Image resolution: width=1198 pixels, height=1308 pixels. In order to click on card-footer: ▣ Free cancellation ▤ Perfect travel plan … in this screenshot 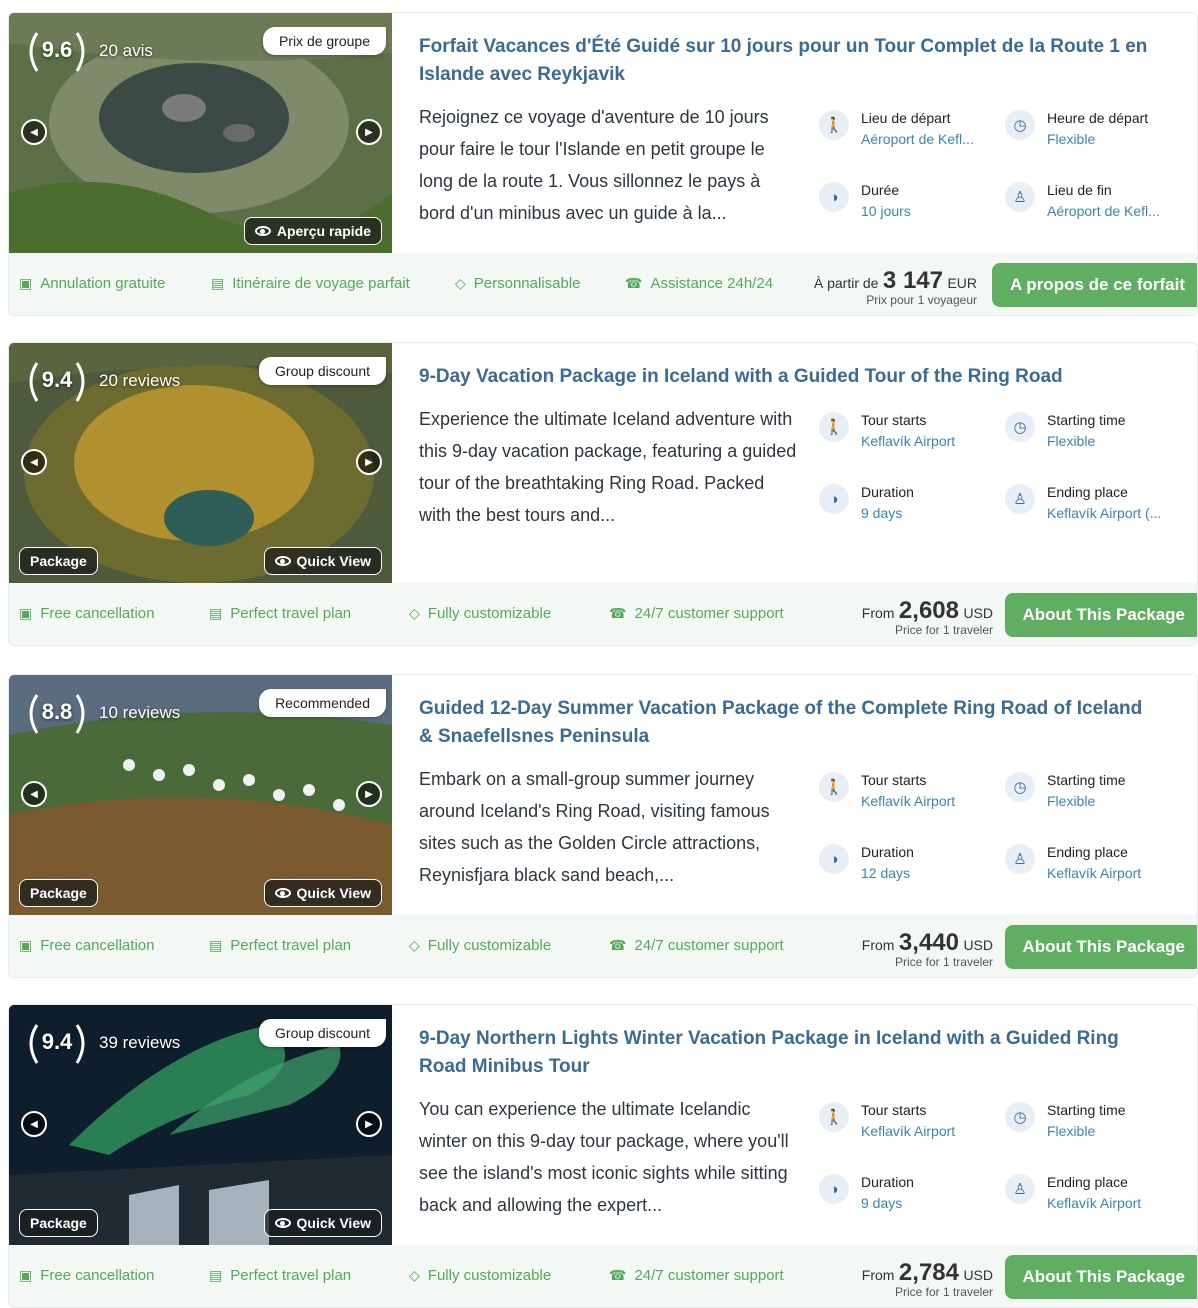, I will do `click(603, 1276)`.